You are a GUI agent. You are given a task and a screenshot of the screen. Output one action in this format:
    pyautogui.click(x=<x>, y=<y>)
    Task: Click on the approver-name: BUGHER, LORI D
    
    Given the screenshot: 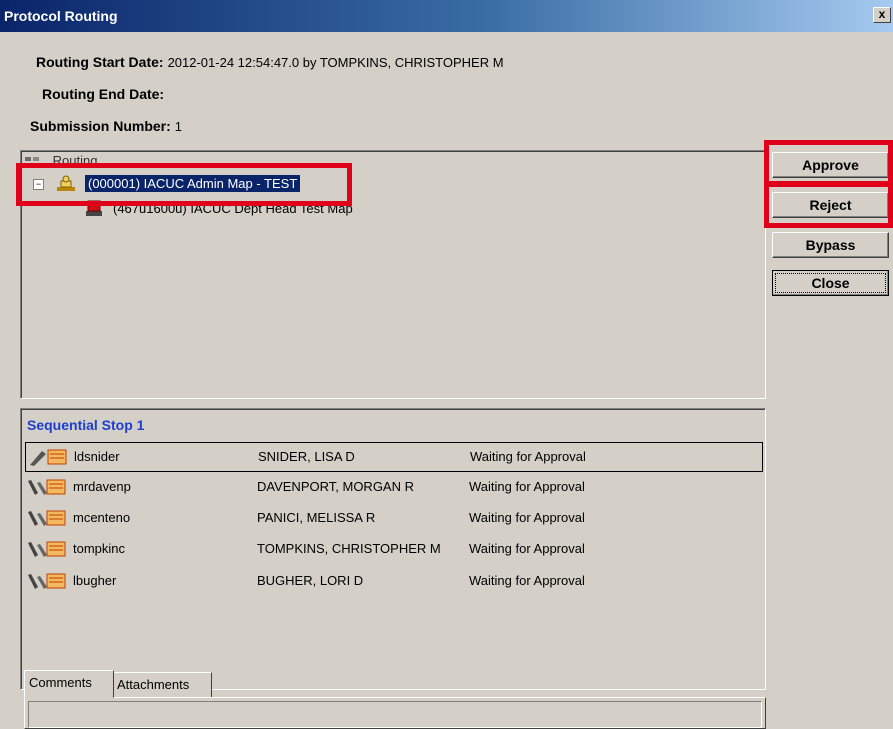 What is the action you would take?
    pyautogui.click(x=310, y=580)
    